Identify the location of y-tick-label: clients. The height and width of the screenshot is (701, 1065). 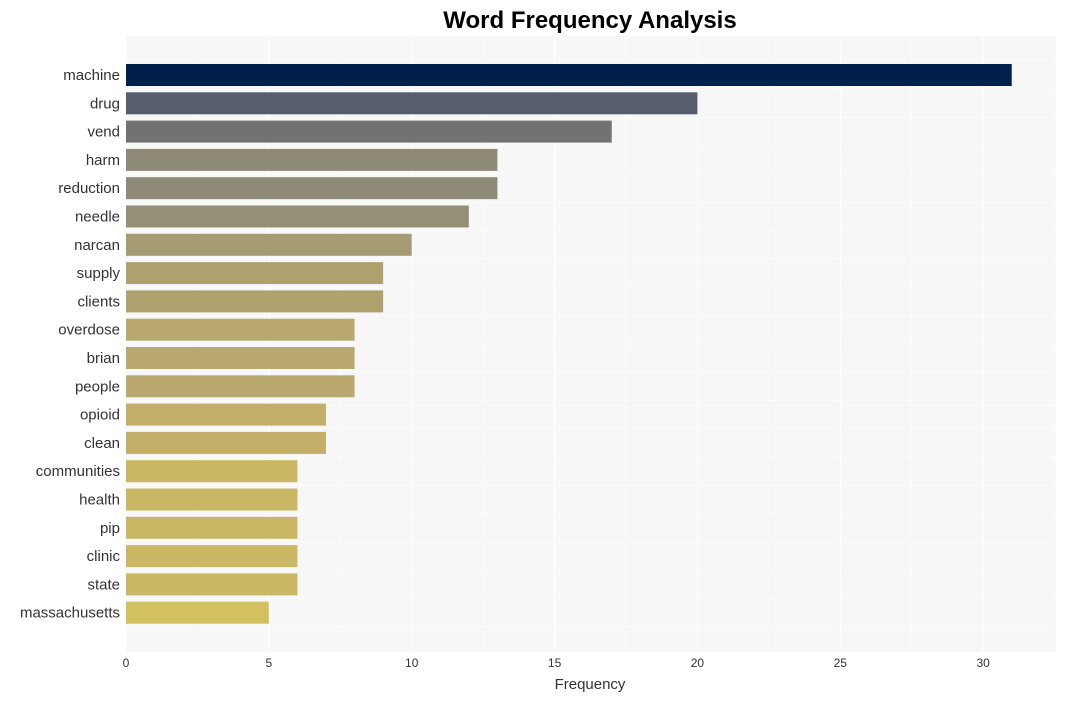
(98, 301).